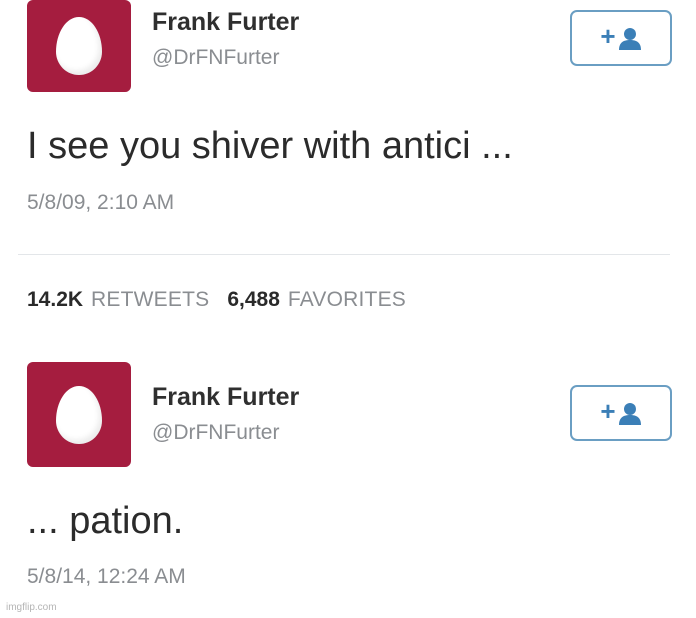  What do you see at coordinates (106, 577) in the screenshot?
I see `tweet-timestamp: 5/8/14, 12:24 AM` at bounding box center [106, 577].